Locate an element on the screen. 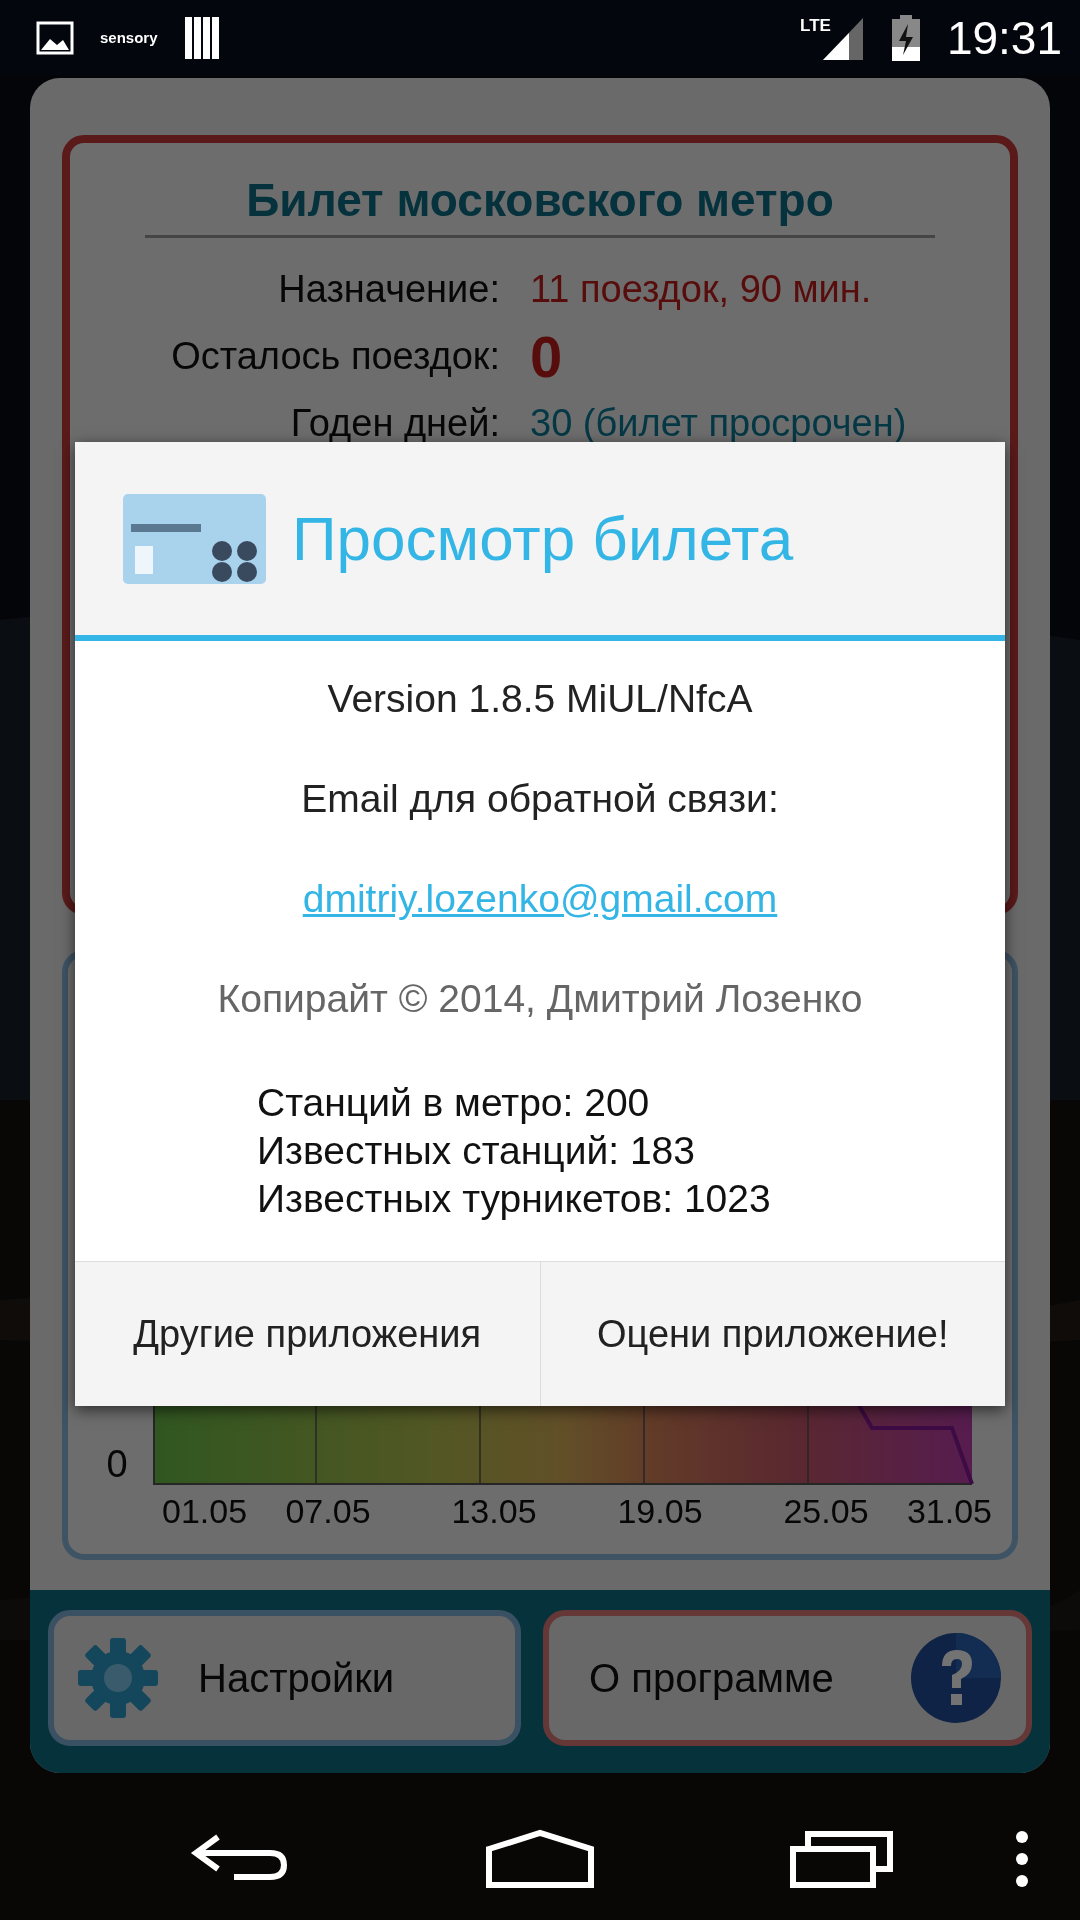 This screenshot has height=1920, width=1080. bars-icon is located at coordinates (202, 37).